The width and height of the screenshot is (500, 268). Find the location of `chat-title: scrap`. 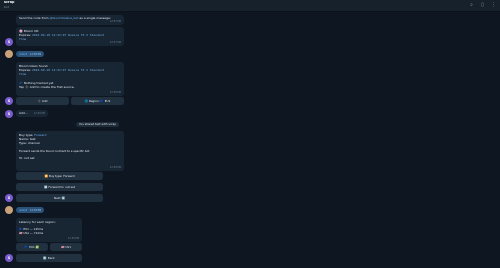

chat-title: scrap is located at coordinates (9, 2).